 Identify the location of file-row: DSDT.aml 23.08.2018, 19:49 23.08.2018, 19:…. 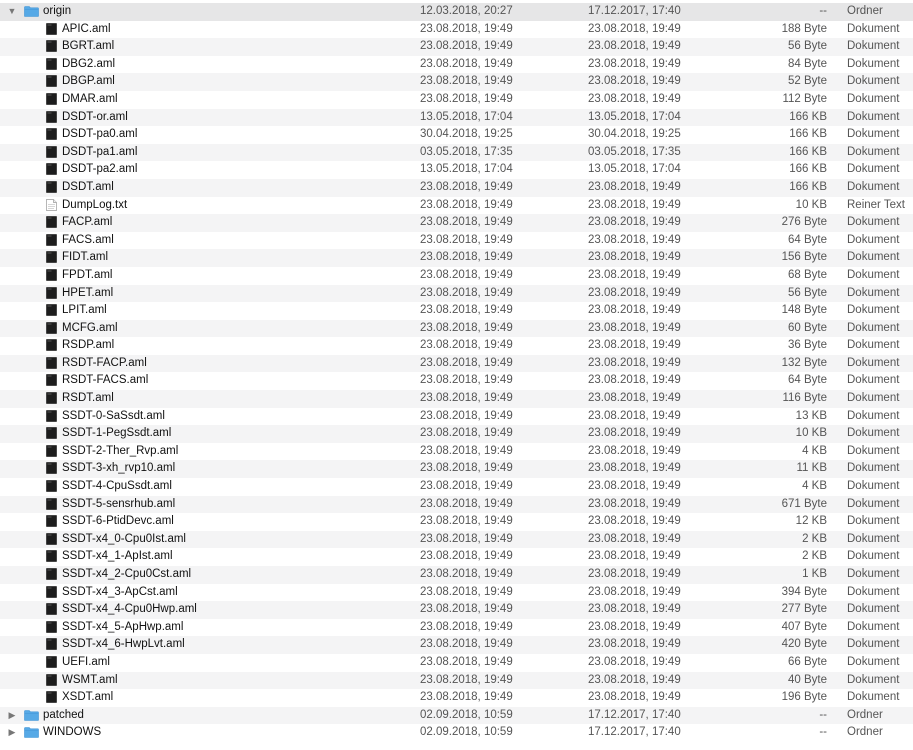
(456, 187).